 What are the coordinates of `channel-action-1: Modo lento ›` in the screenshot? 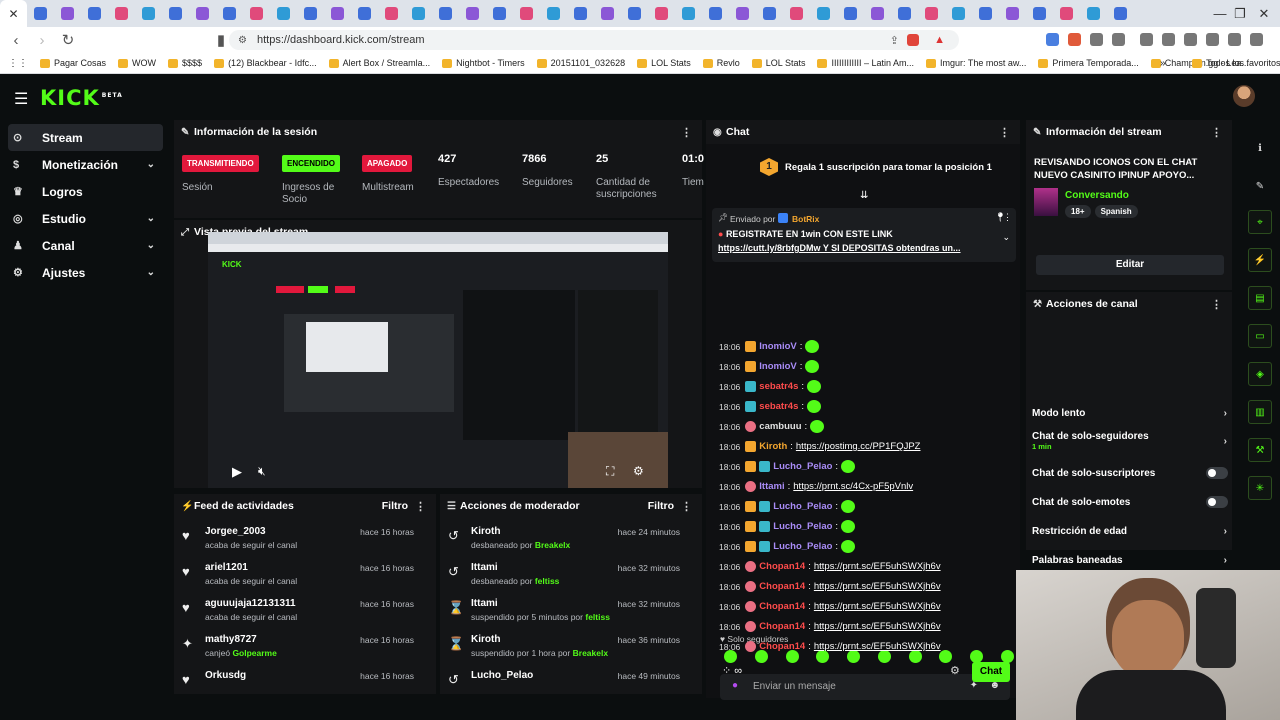 It's located at (1132, 413).